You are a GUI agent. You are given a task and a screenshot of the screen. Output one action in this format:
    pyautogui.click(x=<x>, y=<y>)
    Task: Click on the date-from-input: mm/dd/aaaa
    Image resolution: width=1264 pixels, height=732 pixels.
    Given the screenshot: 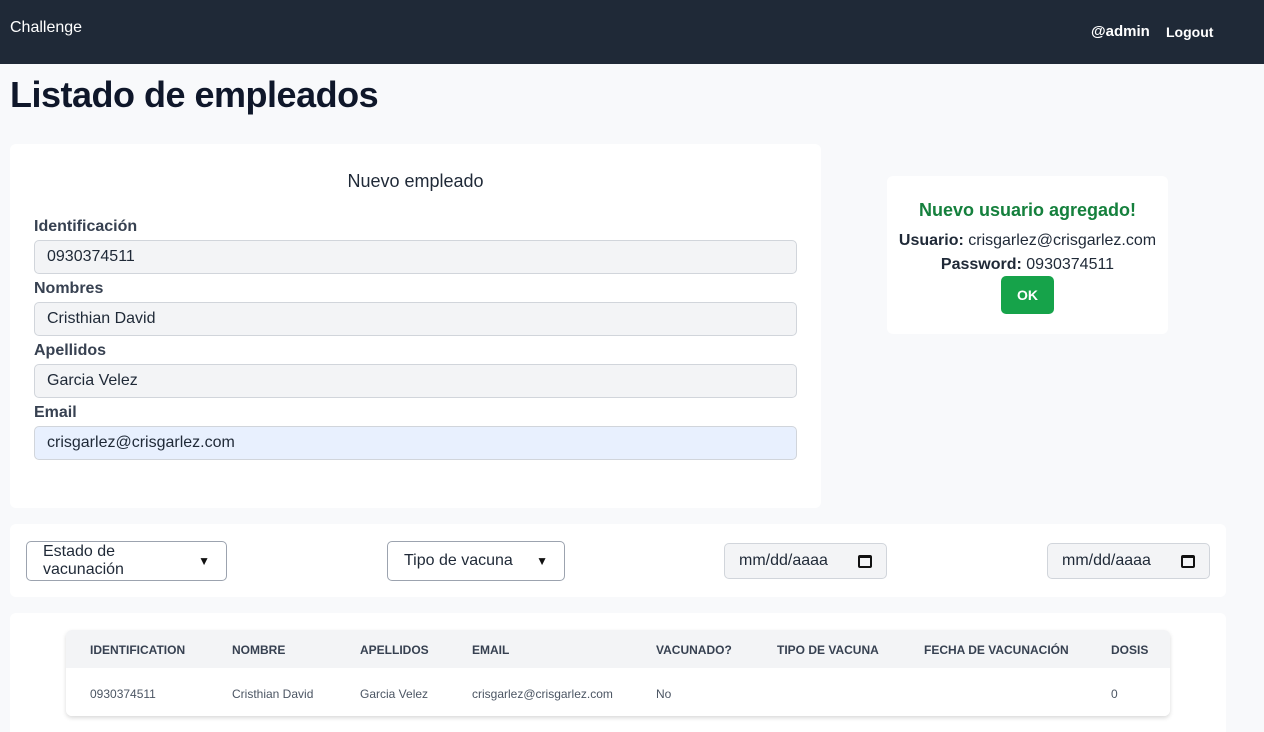 What is the action you would take?
    pyautogui.click(x=805, y=561)
    